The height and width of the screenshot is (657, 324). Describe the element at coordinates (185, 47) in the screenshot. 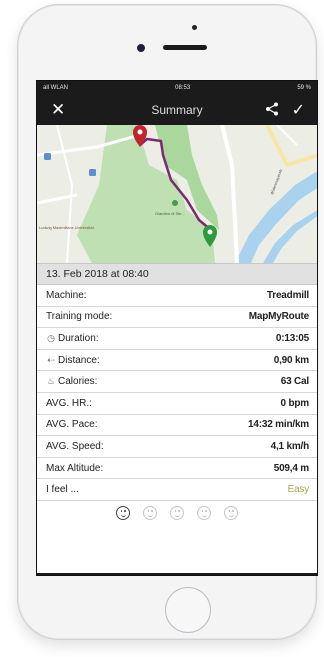

I see `earpiece-speaker` at that location.